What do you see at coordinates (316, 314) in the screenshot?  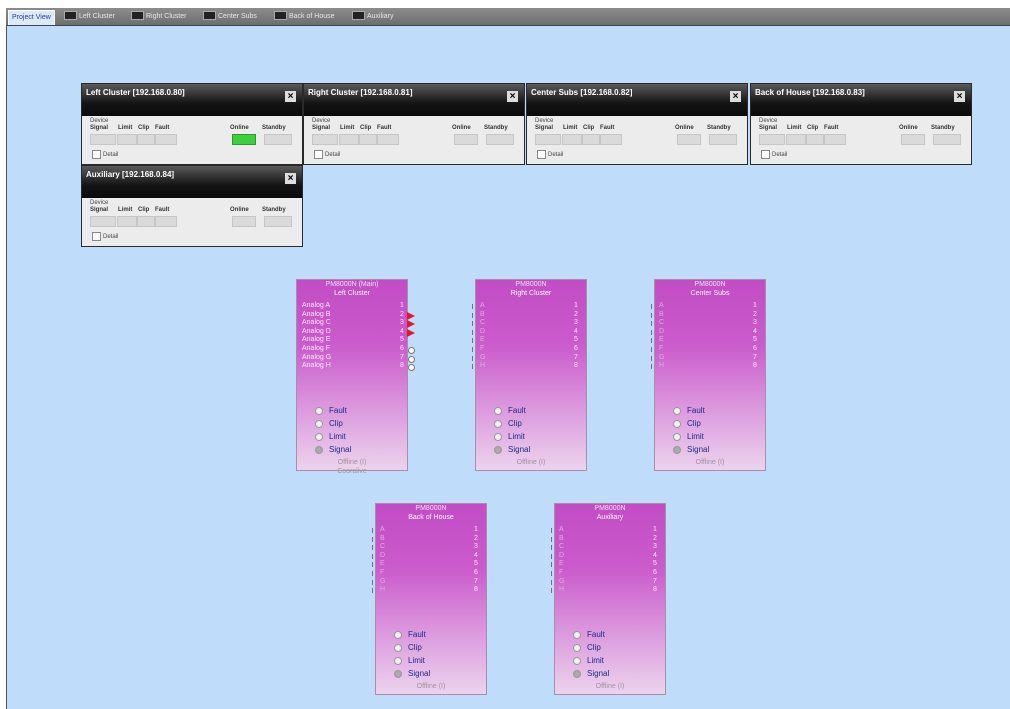 I see `input-channel: Analog B` at bounding box center [316, 314].